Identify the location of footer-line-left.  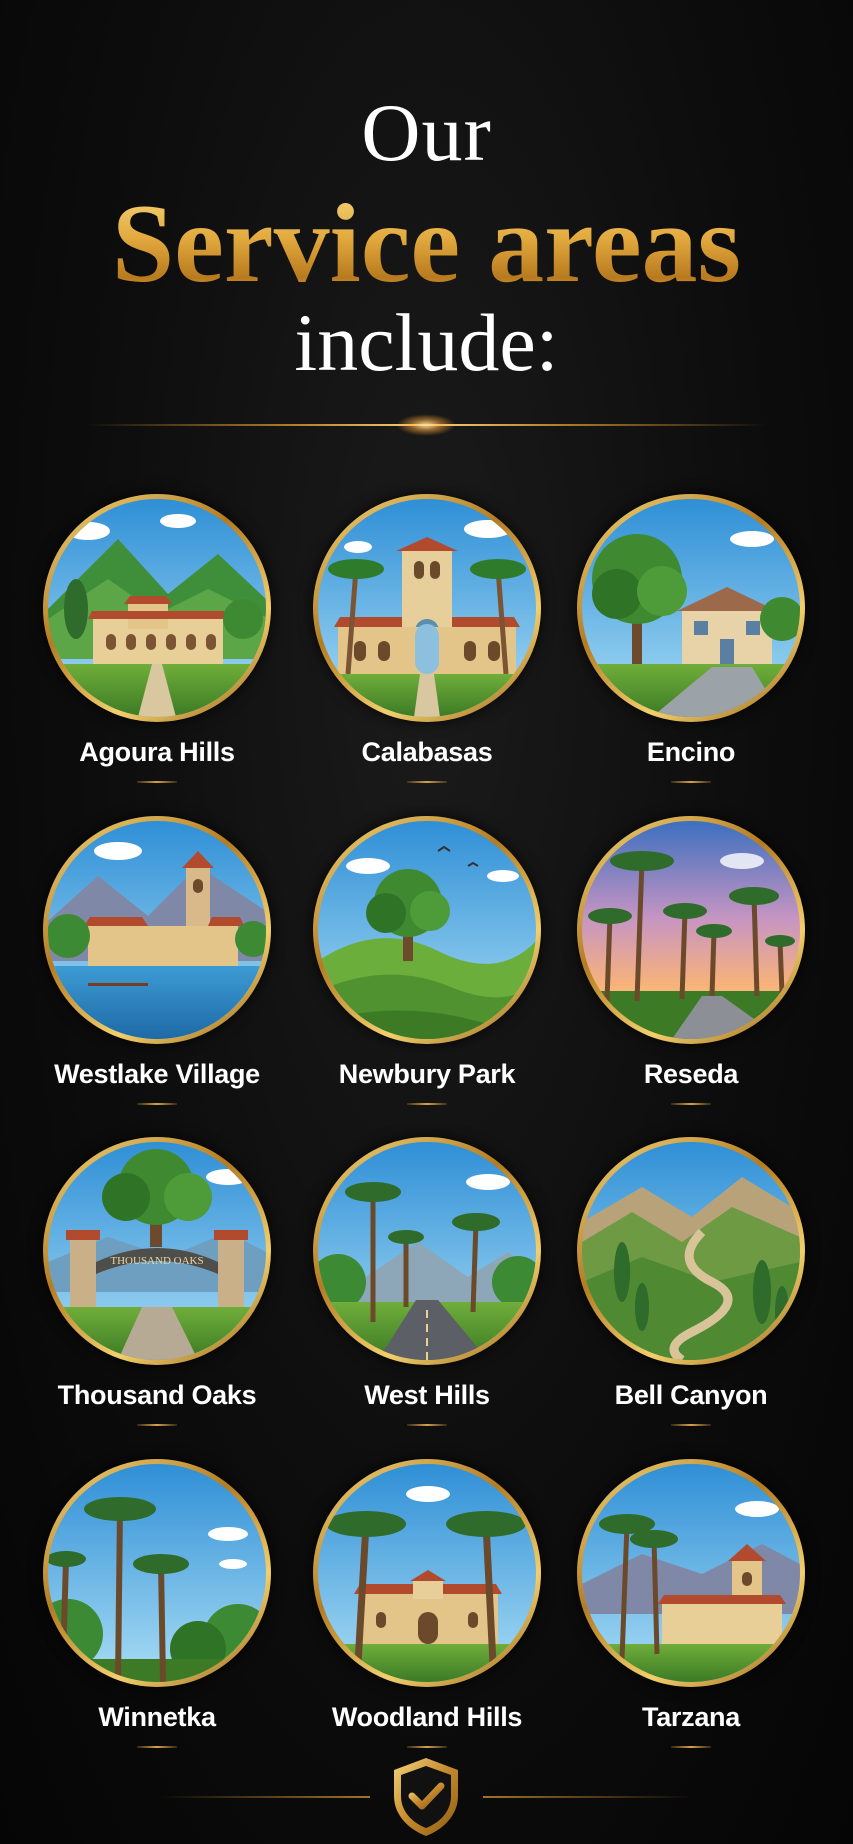
(265, 1797).